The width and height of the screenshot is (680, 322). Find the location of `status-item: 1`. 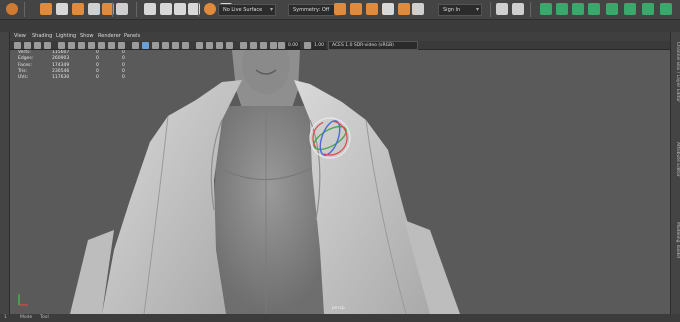

status-item: 1 is located at coordinates (5, 317).